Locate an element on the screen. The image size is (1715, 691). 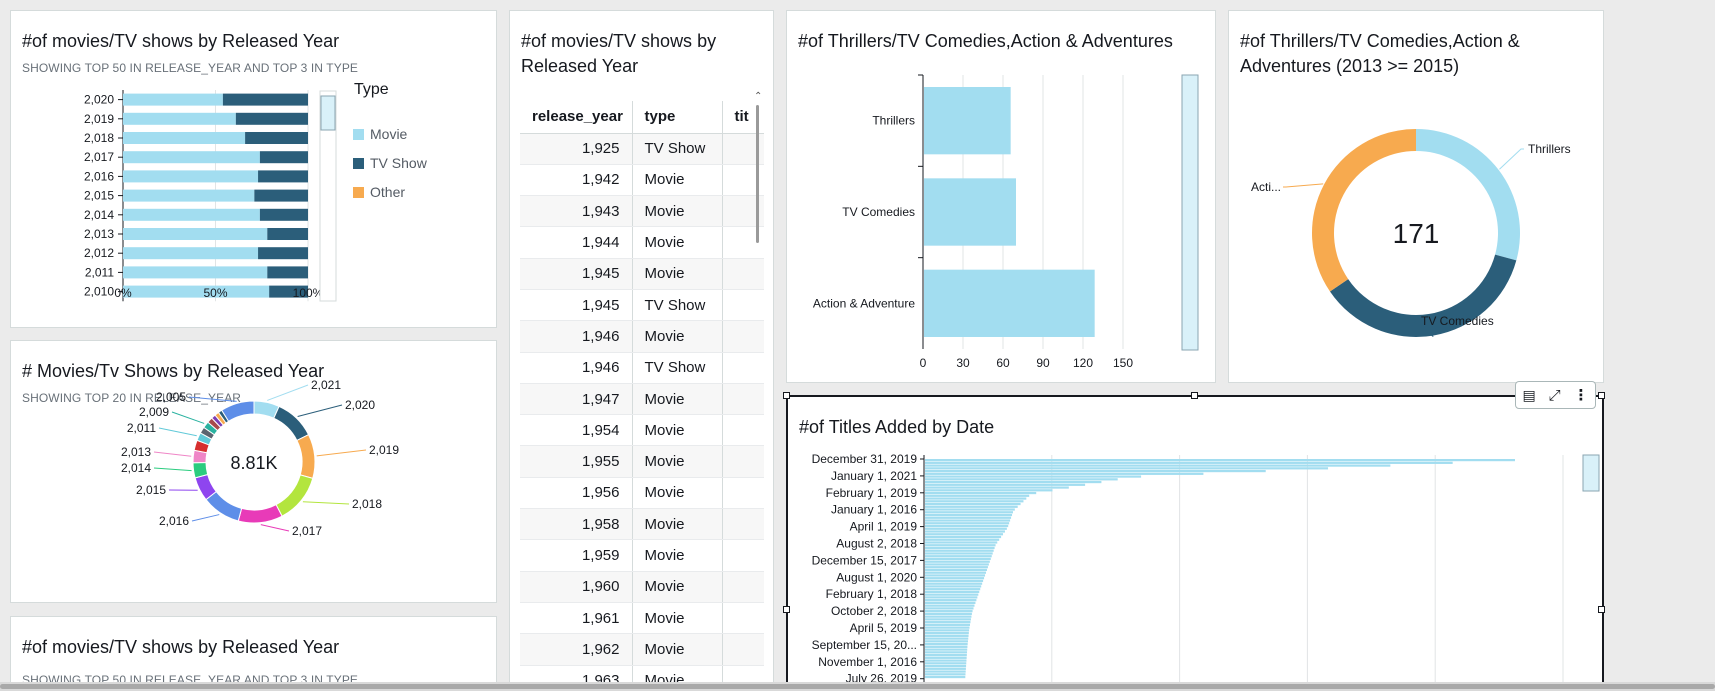
cell-release-year: 1,958 is located at coordinates (576, 524).